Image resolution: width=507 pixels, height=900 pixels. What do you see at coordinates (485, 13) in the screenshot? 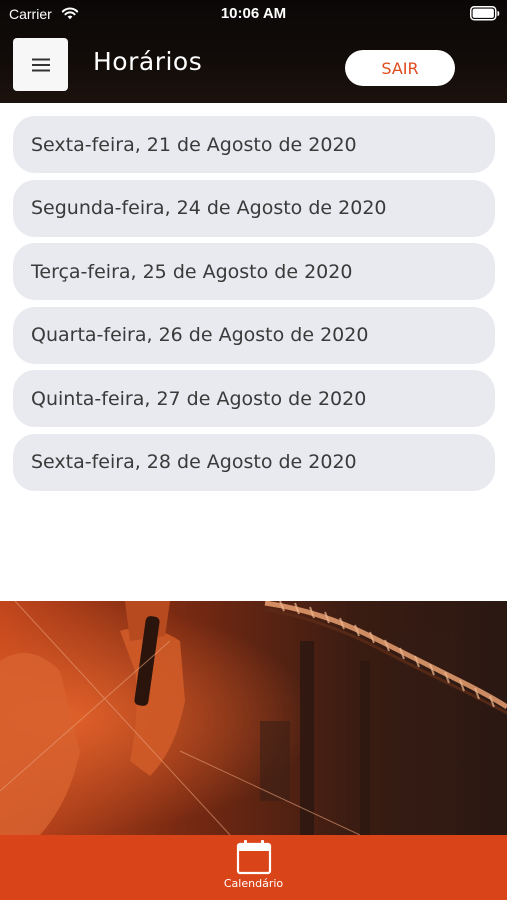
I see `battery-icon` at bounding box center [485, 13].